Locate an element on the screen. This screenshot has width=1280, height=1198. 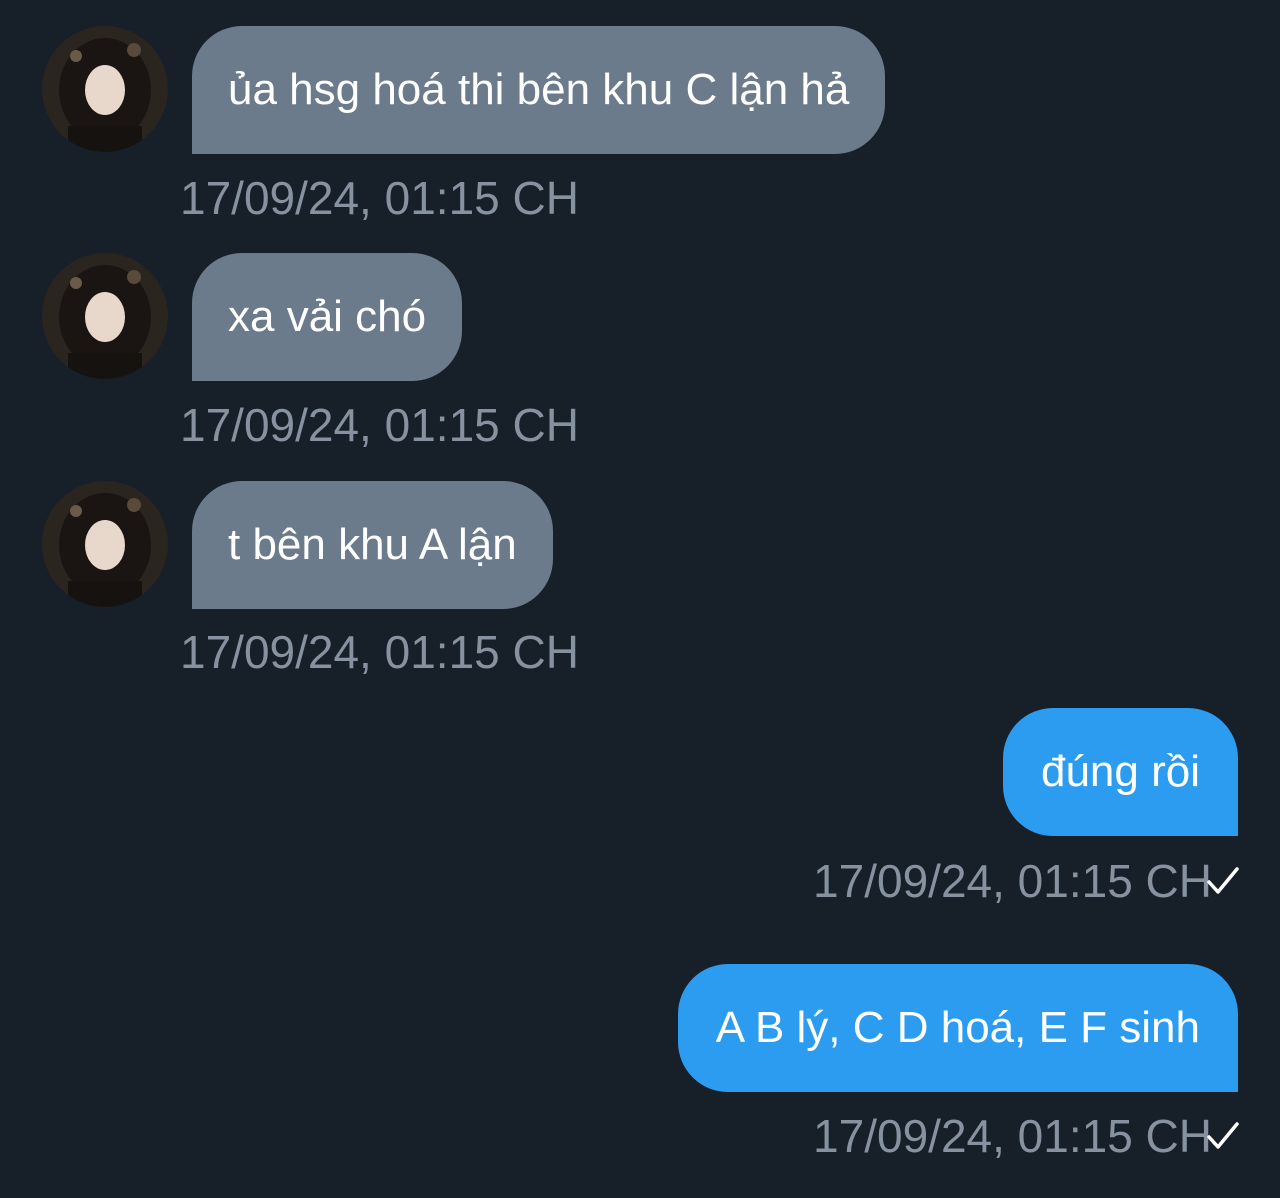
message-bubble-outgoing: A B lý, C D hoá, E F sinh is located at coordinates (957, 1028).